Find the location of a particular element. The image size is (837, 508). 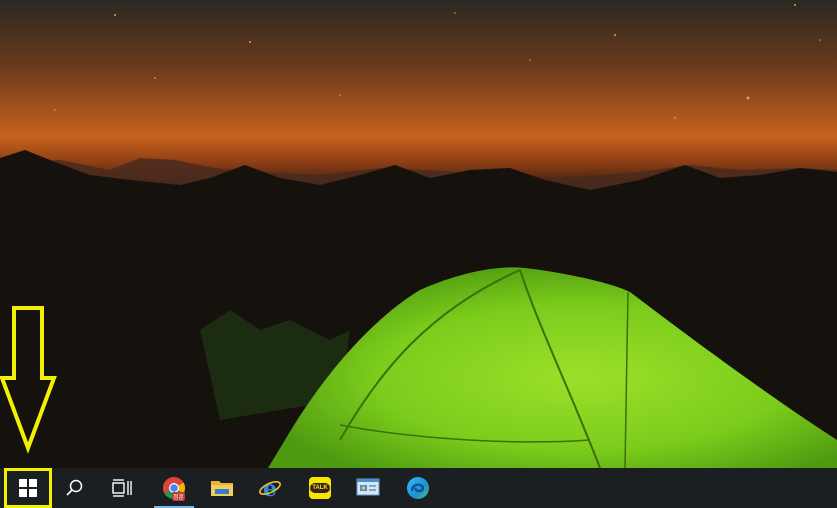

search-button is located at coordinates (74, 488).